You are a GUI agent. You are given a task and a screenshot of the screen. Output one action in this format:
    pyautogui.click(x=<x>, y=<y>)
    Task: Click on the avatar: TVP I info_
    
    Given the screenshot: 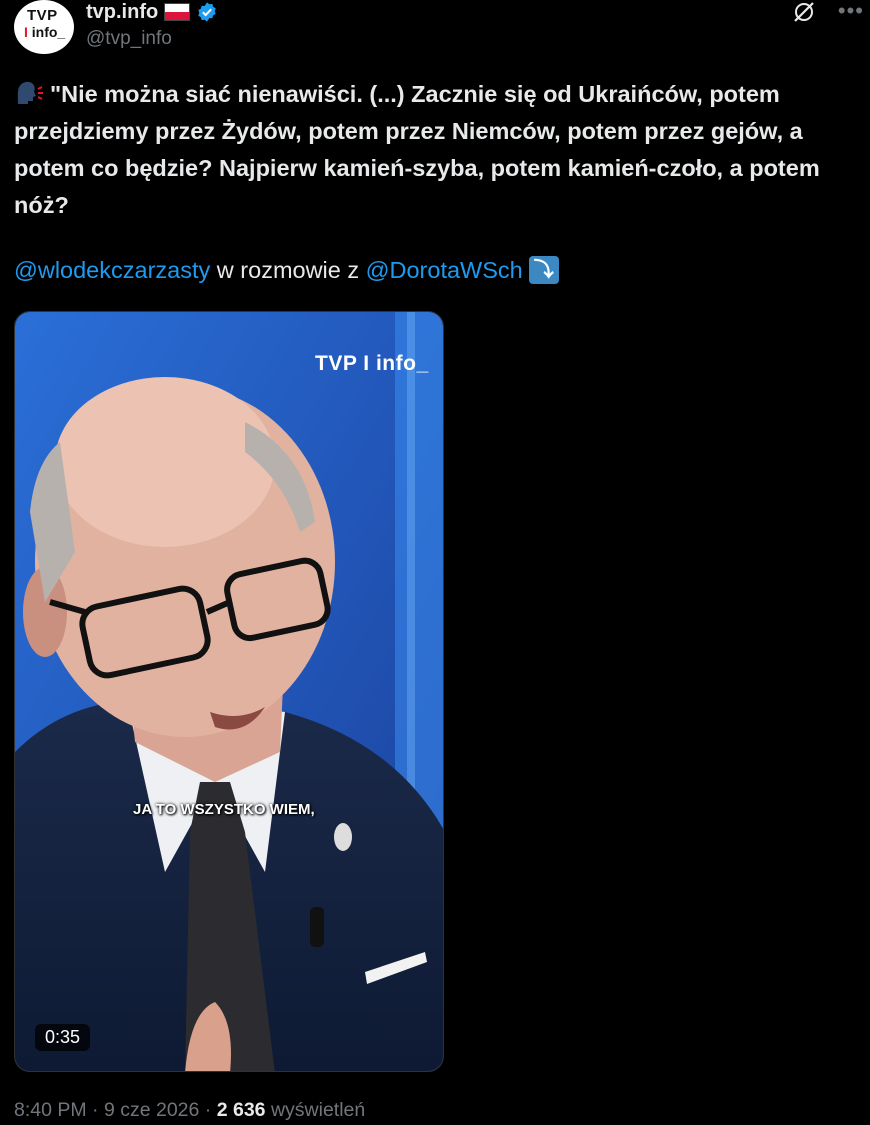 What is the action you would take?
    pyautogui.click(x=44, y=27)
    